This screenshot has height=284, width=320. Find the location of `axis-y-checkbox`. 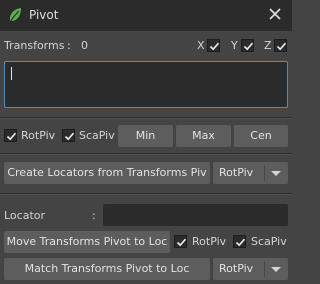

axis-y-checkbox is located at coordinates (247, 45).